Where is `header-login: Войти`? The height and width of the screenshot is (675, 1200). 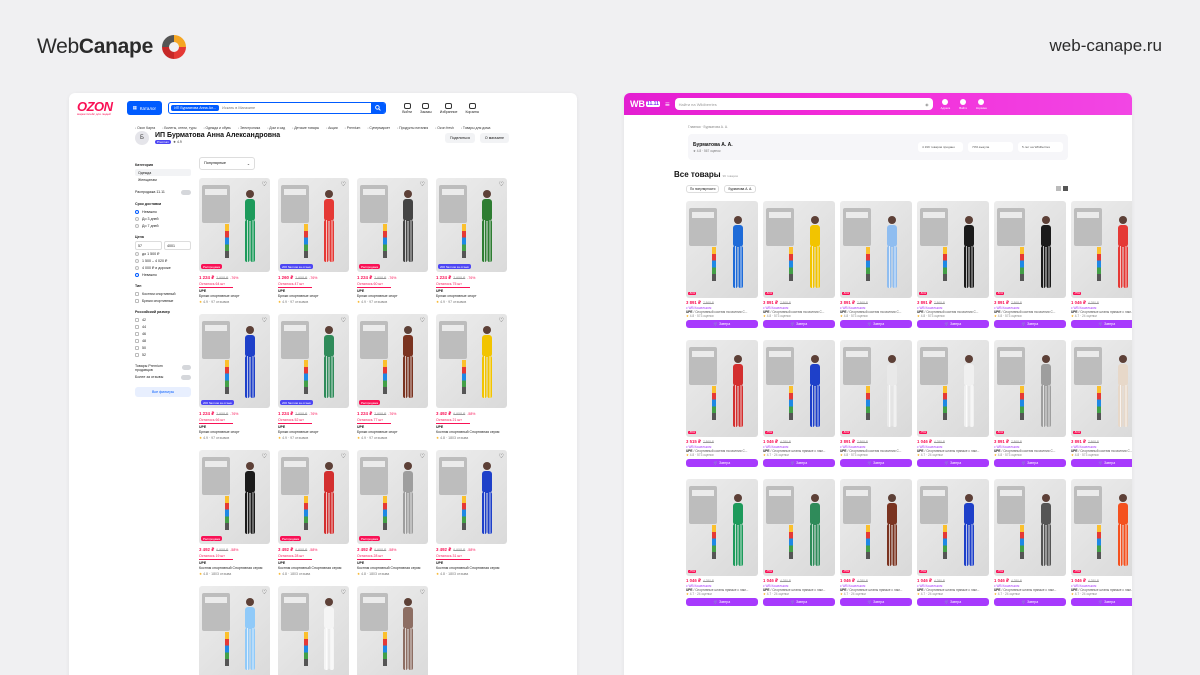 header-login: Войти is located at coordinates (407, 108).